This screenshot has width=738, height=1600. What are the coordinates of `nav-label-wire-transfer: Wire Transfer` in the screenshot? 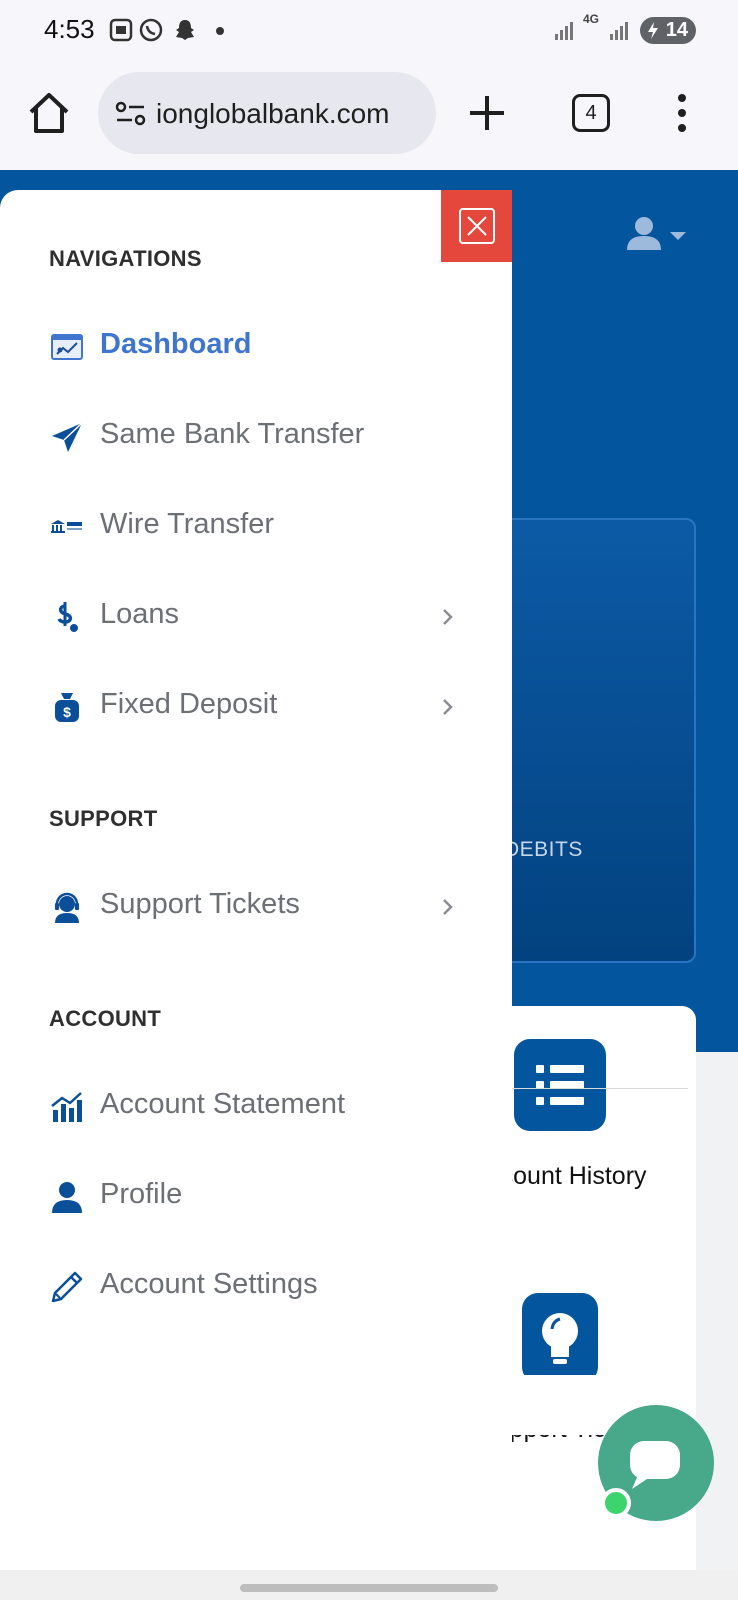 It's located at (187, 524).